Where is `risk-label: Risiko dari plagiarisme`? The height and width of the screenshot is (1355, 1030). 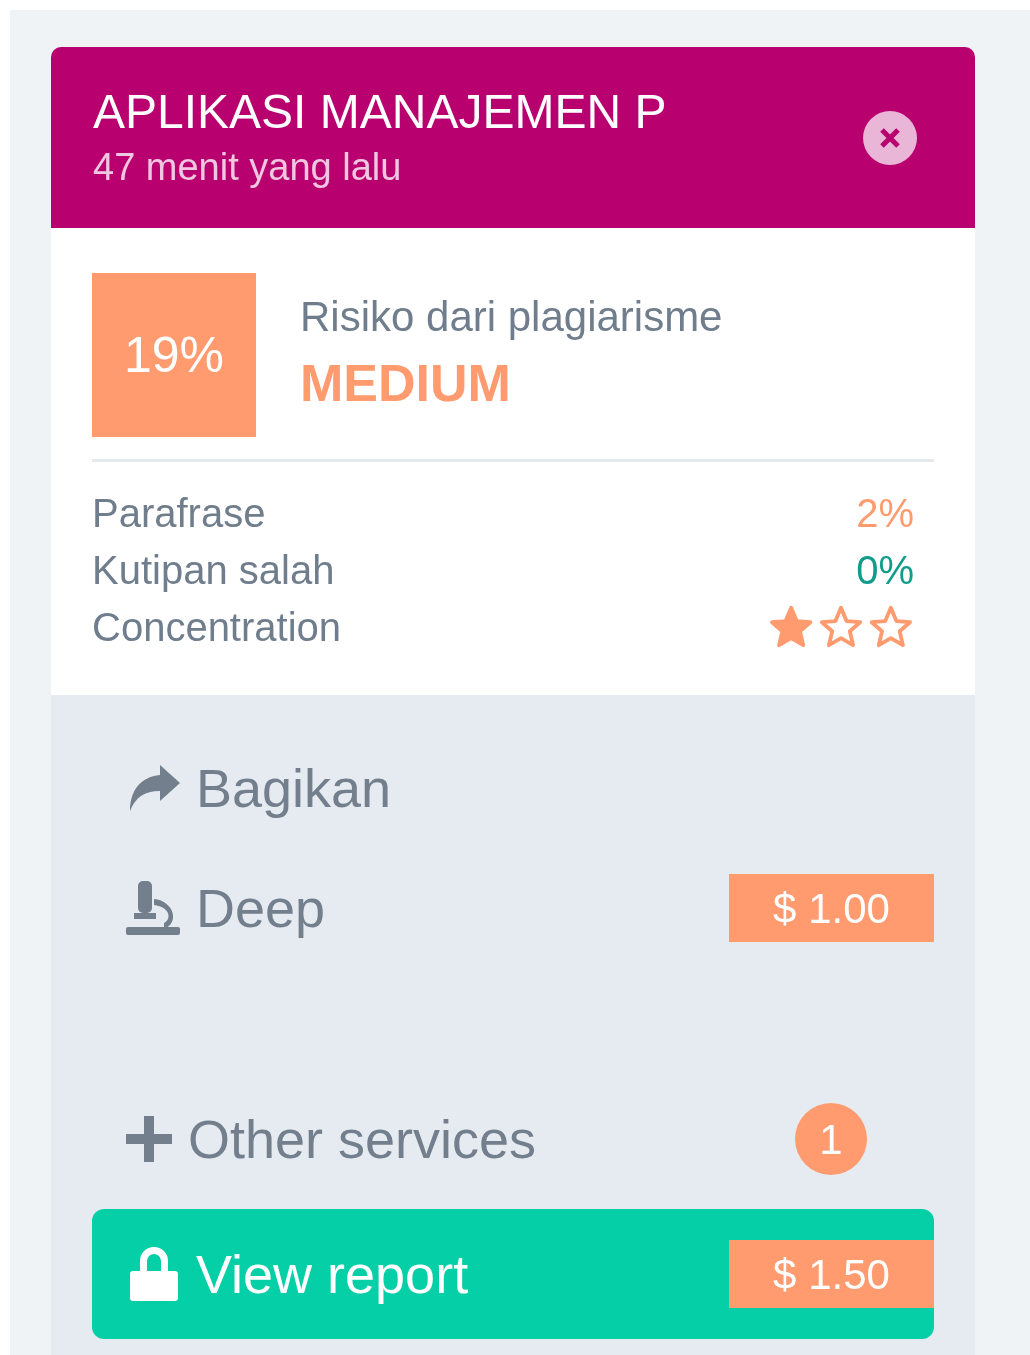
risk-label: Risiko dari plagiarisme is located at coordinates (511, 317).